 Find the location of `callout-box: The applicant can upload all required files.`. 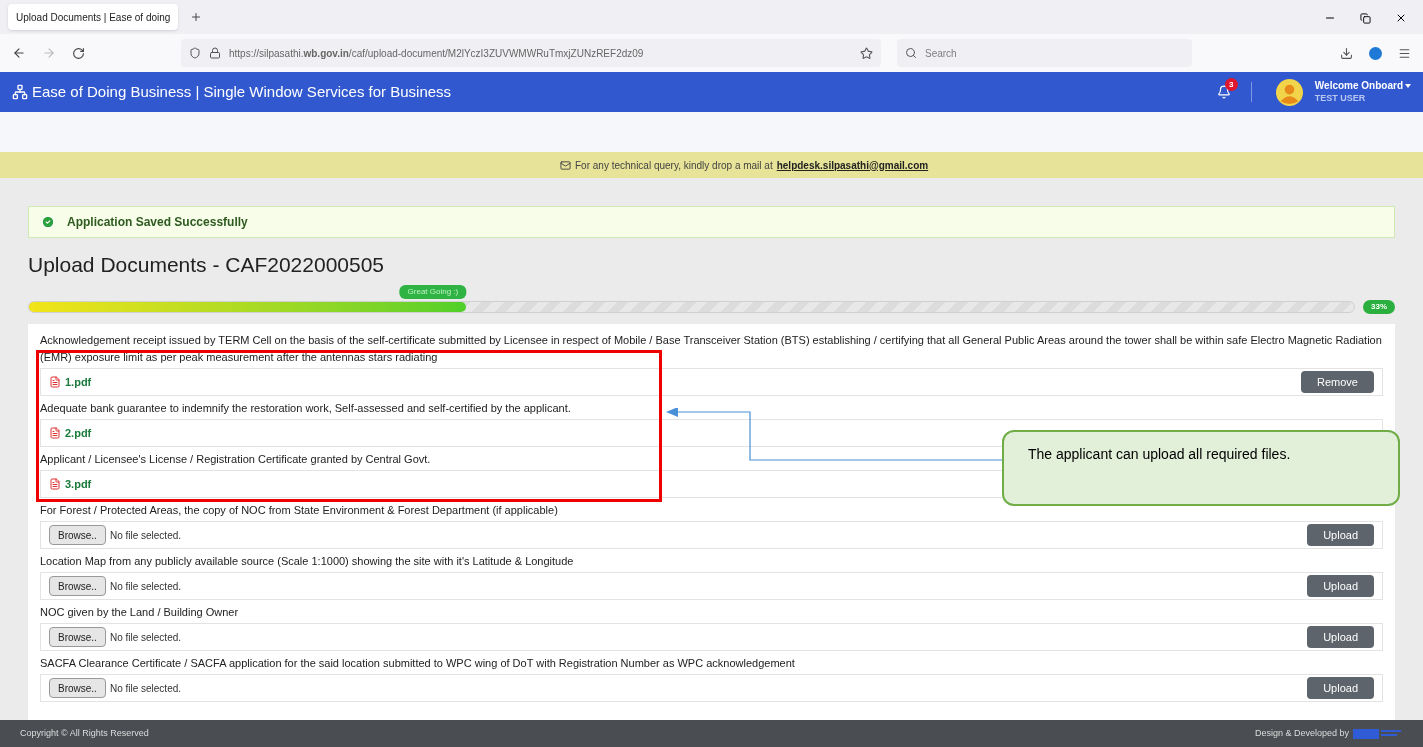

callout-box: The applicant can upload all required files. is located at coordinates (1201, 468).